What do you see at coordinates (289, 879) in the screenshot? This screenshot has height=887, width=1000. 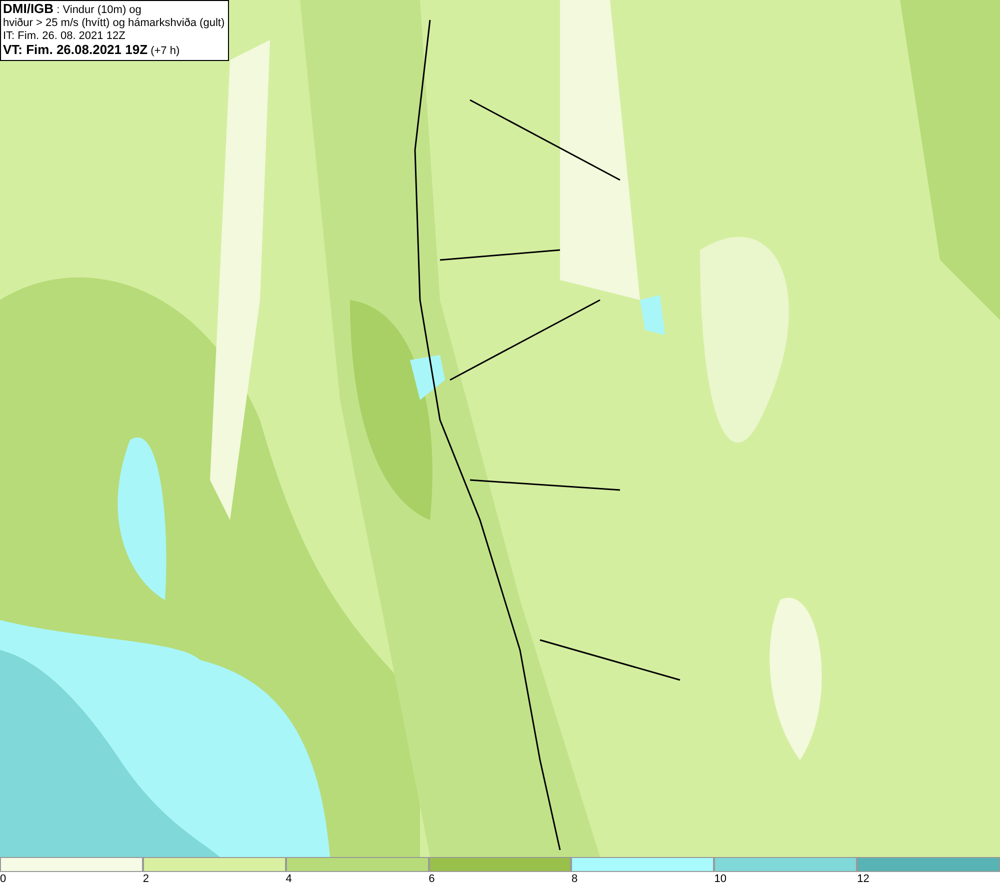 I see `legend-tick-label: 4` at bounding box center [289, 879].